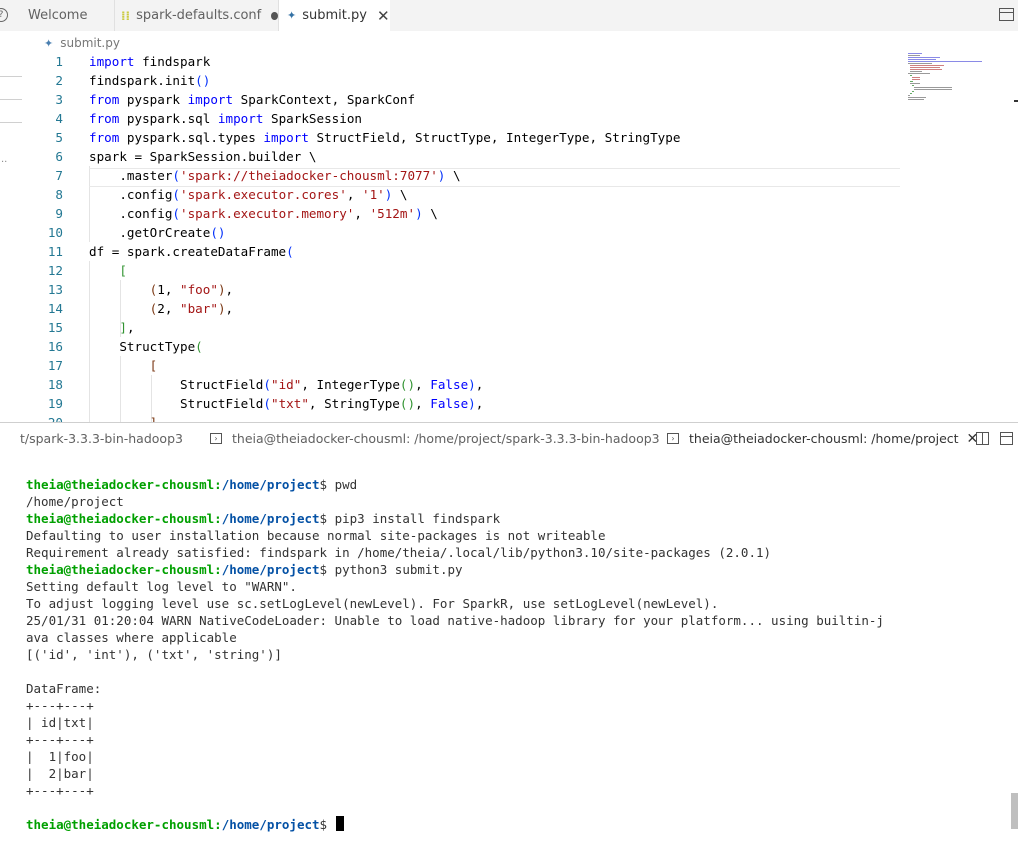 The width and height of the screenshot is (1018, 842). Describe the element at coordinates (123, 417) in the screenshot. I see `code-text: ]` at that location.